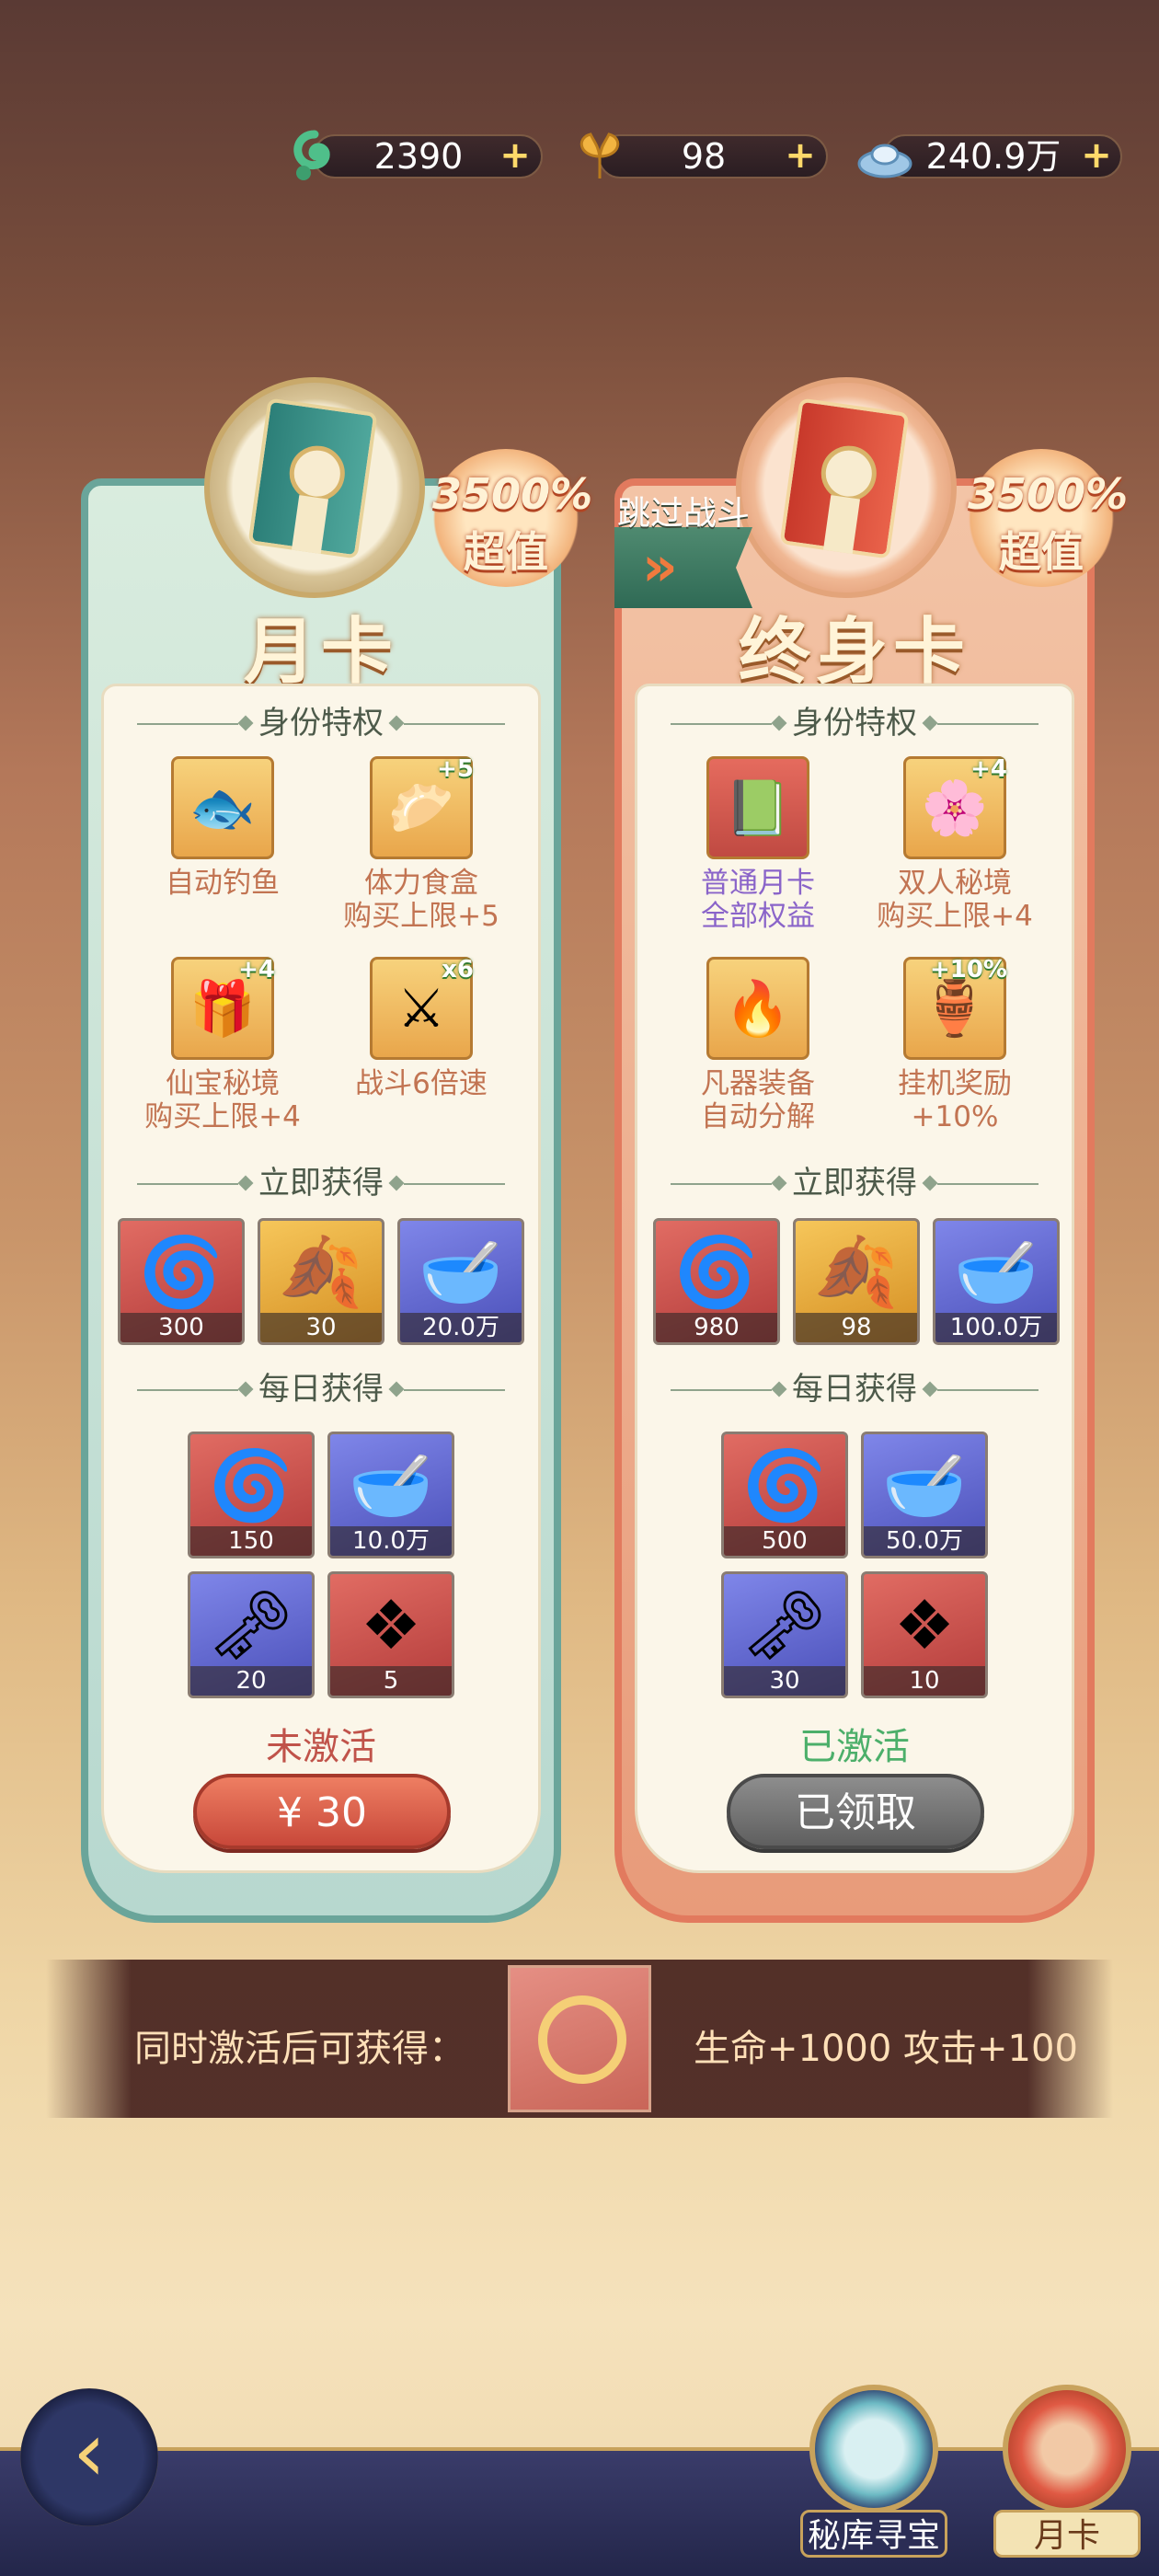  What do you see at coordinates (312, 478) in the screenshot?
I see `teal-book-icon` at bounding box center [312, 478].